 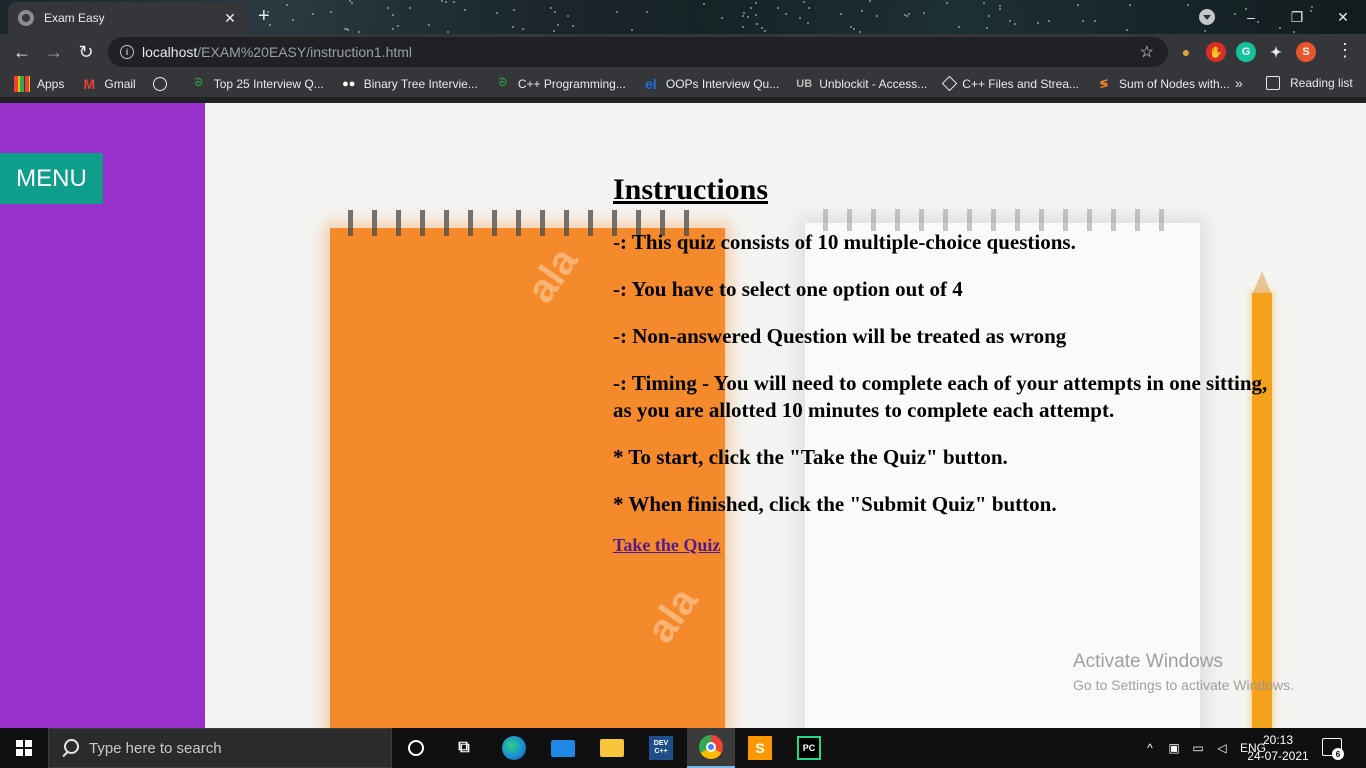 I want to click on minimize-button: –, so click(x=1251, y=17).